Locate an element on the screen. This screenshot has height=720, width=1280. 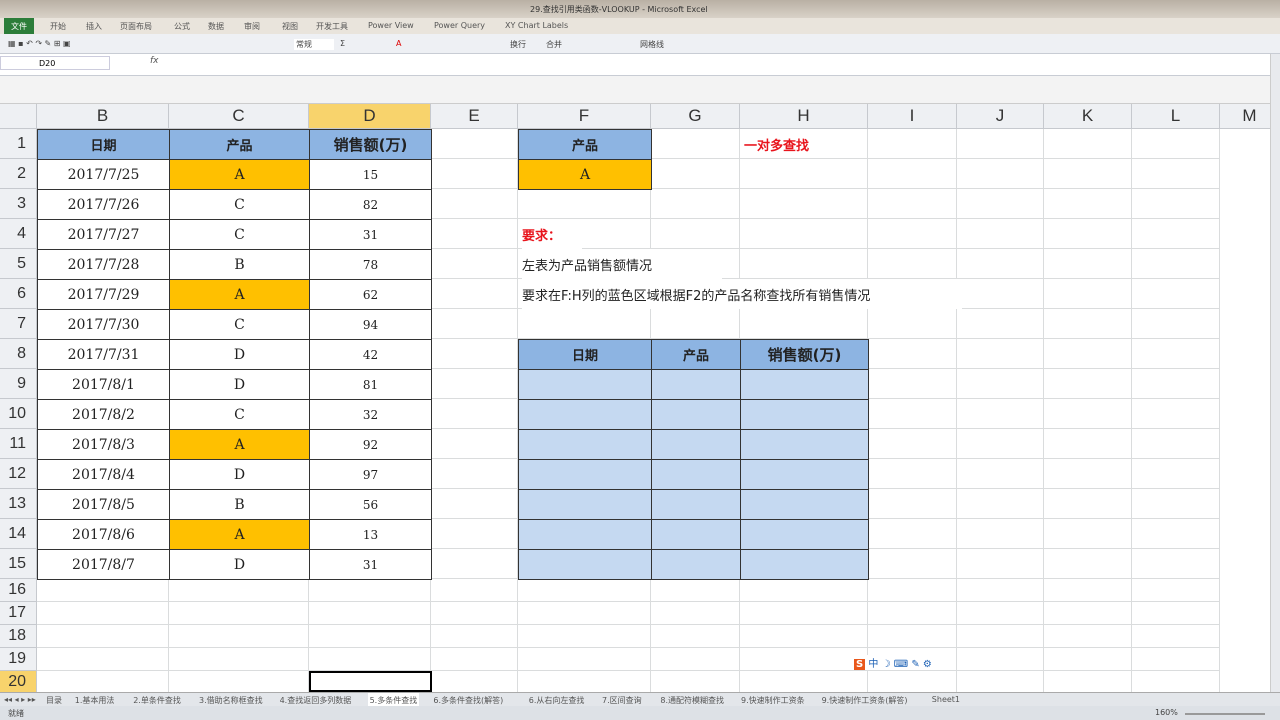
date-cell: 2017/8/3 is located at coordinates (103, 444).